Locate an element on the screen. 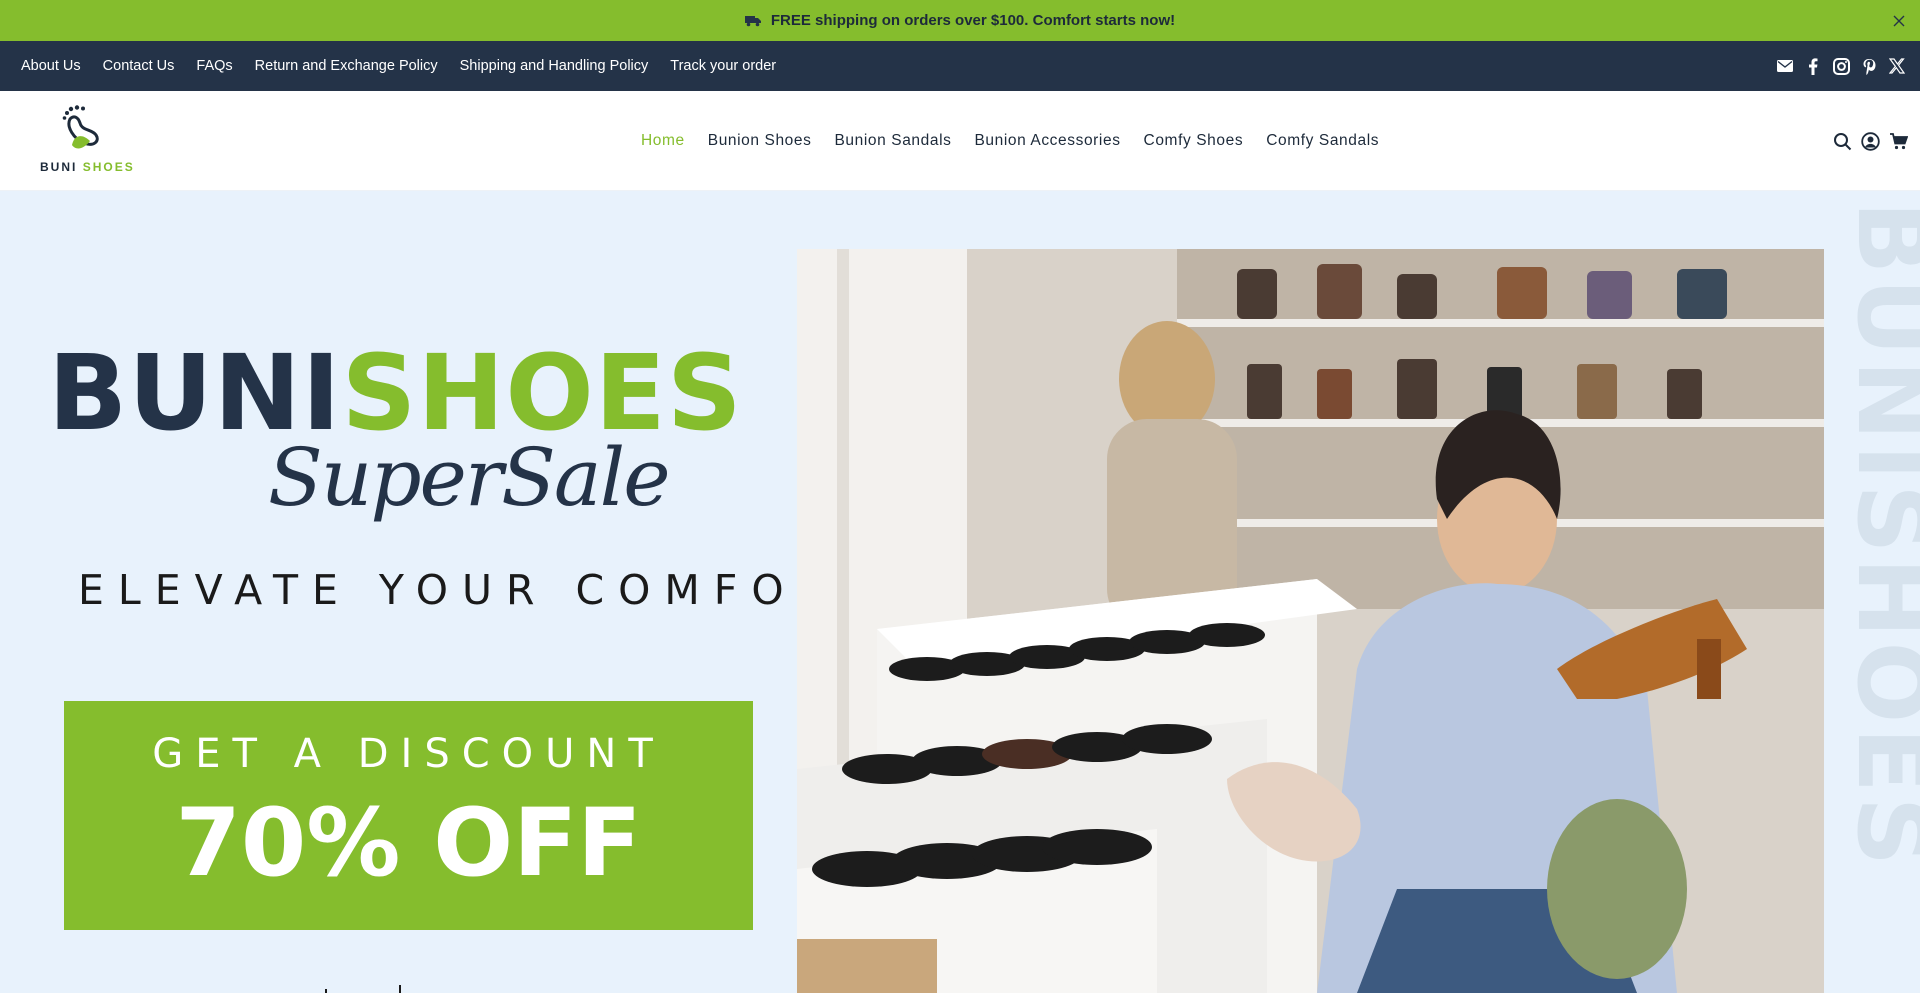 The height and width of the screenshot is (993, 1920). search-icon is located at coordinates (1842, 141).